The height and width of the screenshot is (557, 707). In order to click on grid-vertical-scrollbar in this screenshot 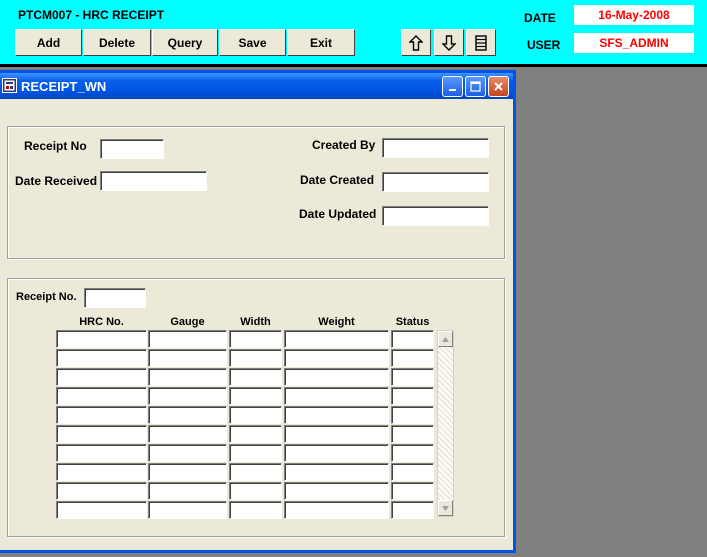, I will do `click(445, 423)`.